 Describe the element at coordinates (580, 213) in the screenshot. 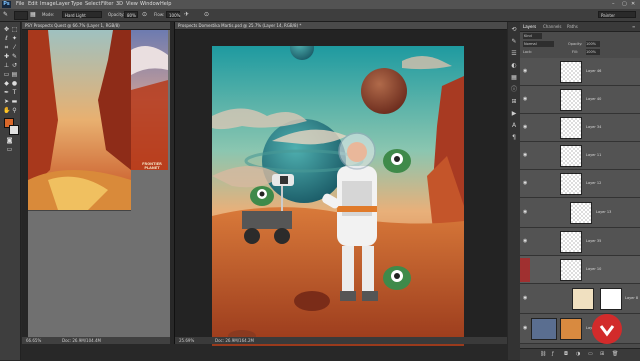

I see `layer-row: ◉ Layer 13` at that location.